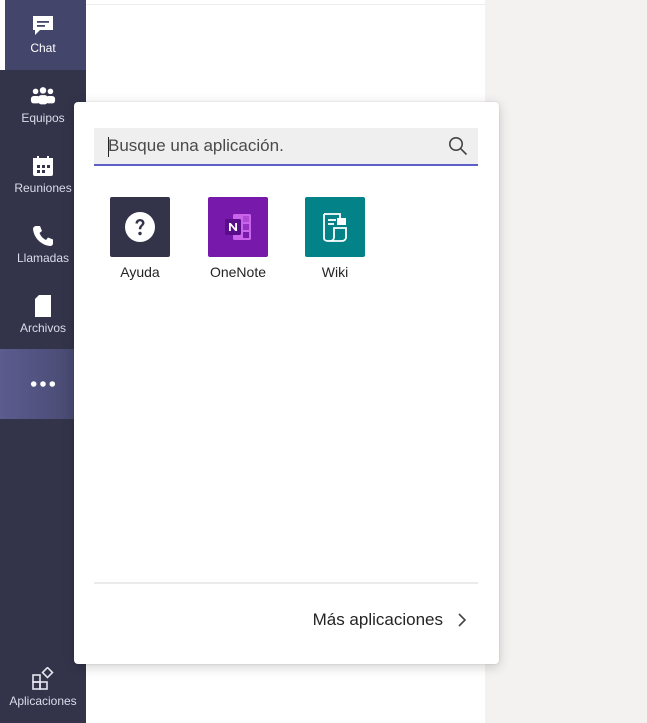  Describe the element at coordinates (377, 619) in the screenshot. I see `more-apps-label: Más aplicaciones` at that location.